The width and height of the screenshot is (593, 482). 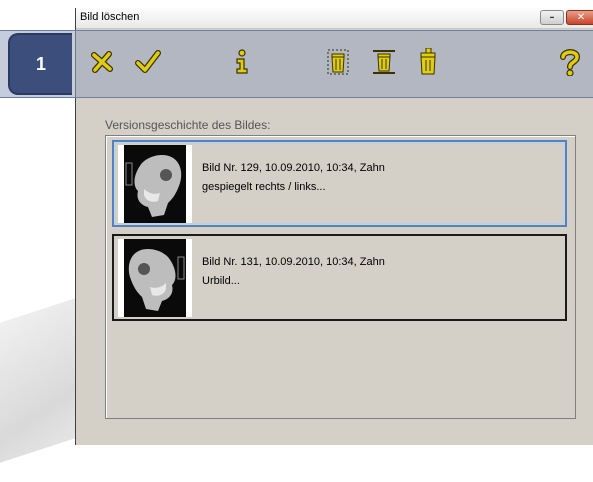 I want to click on info-button, so click(x=242, y=62).